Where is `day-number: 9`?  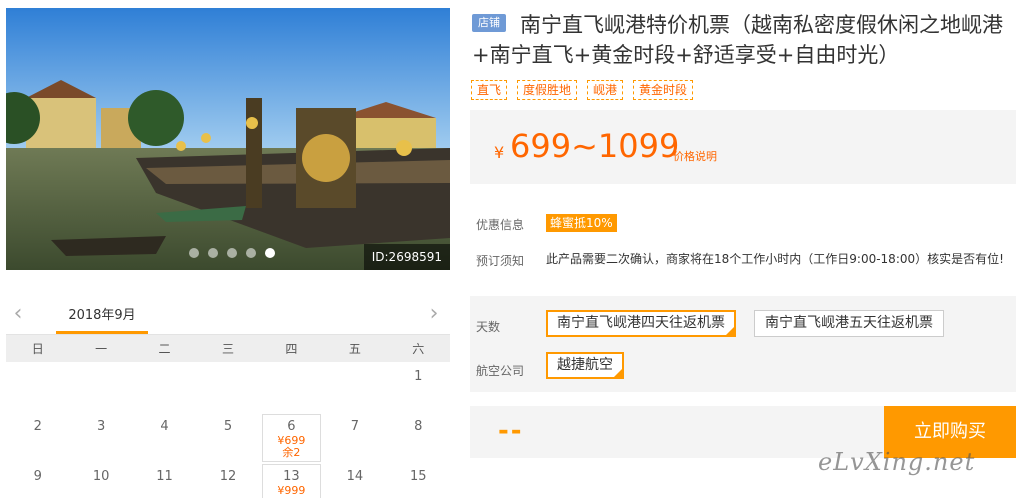
day-number: 9 is located at coordinates (37, 476).